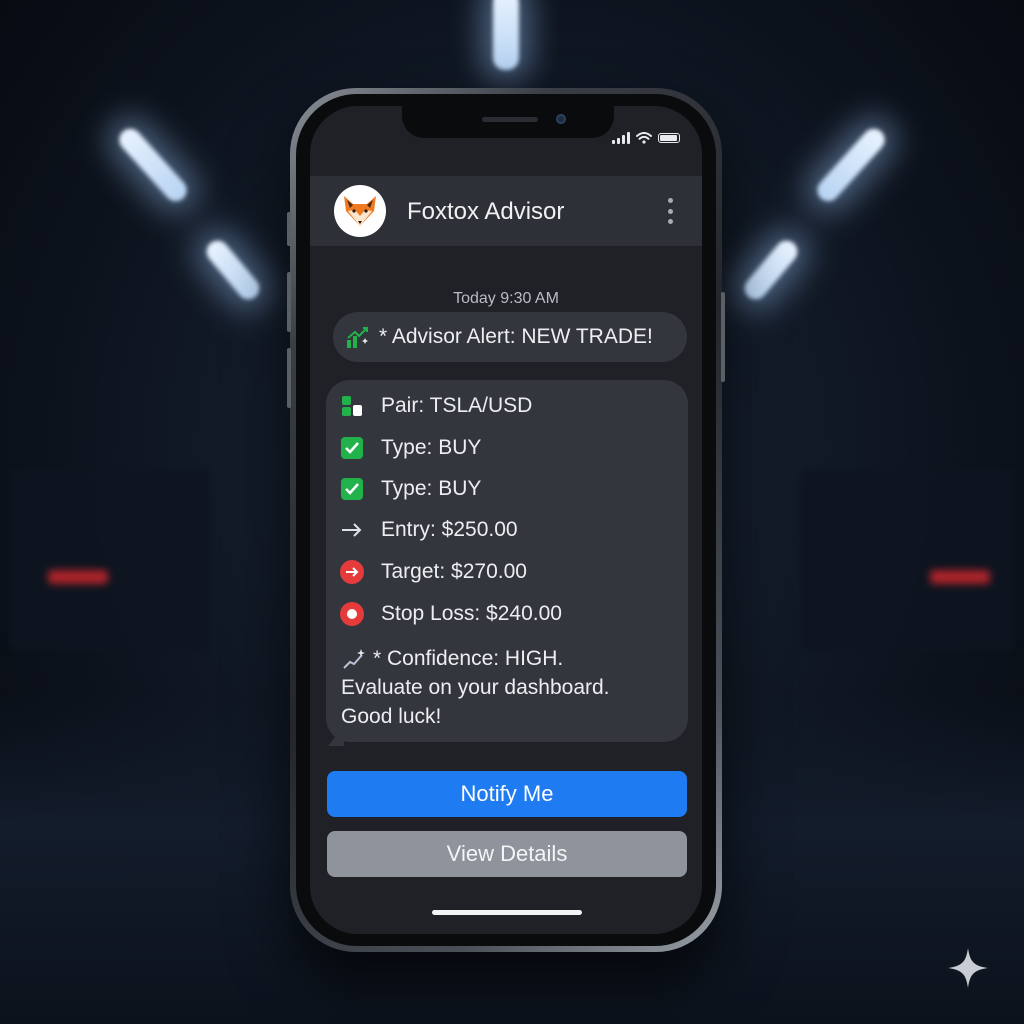 This screenshot has height=1024, width=1024. Describe the element at coordinates (669, 138) in the screenshot. I see `battery-icon` at that location.